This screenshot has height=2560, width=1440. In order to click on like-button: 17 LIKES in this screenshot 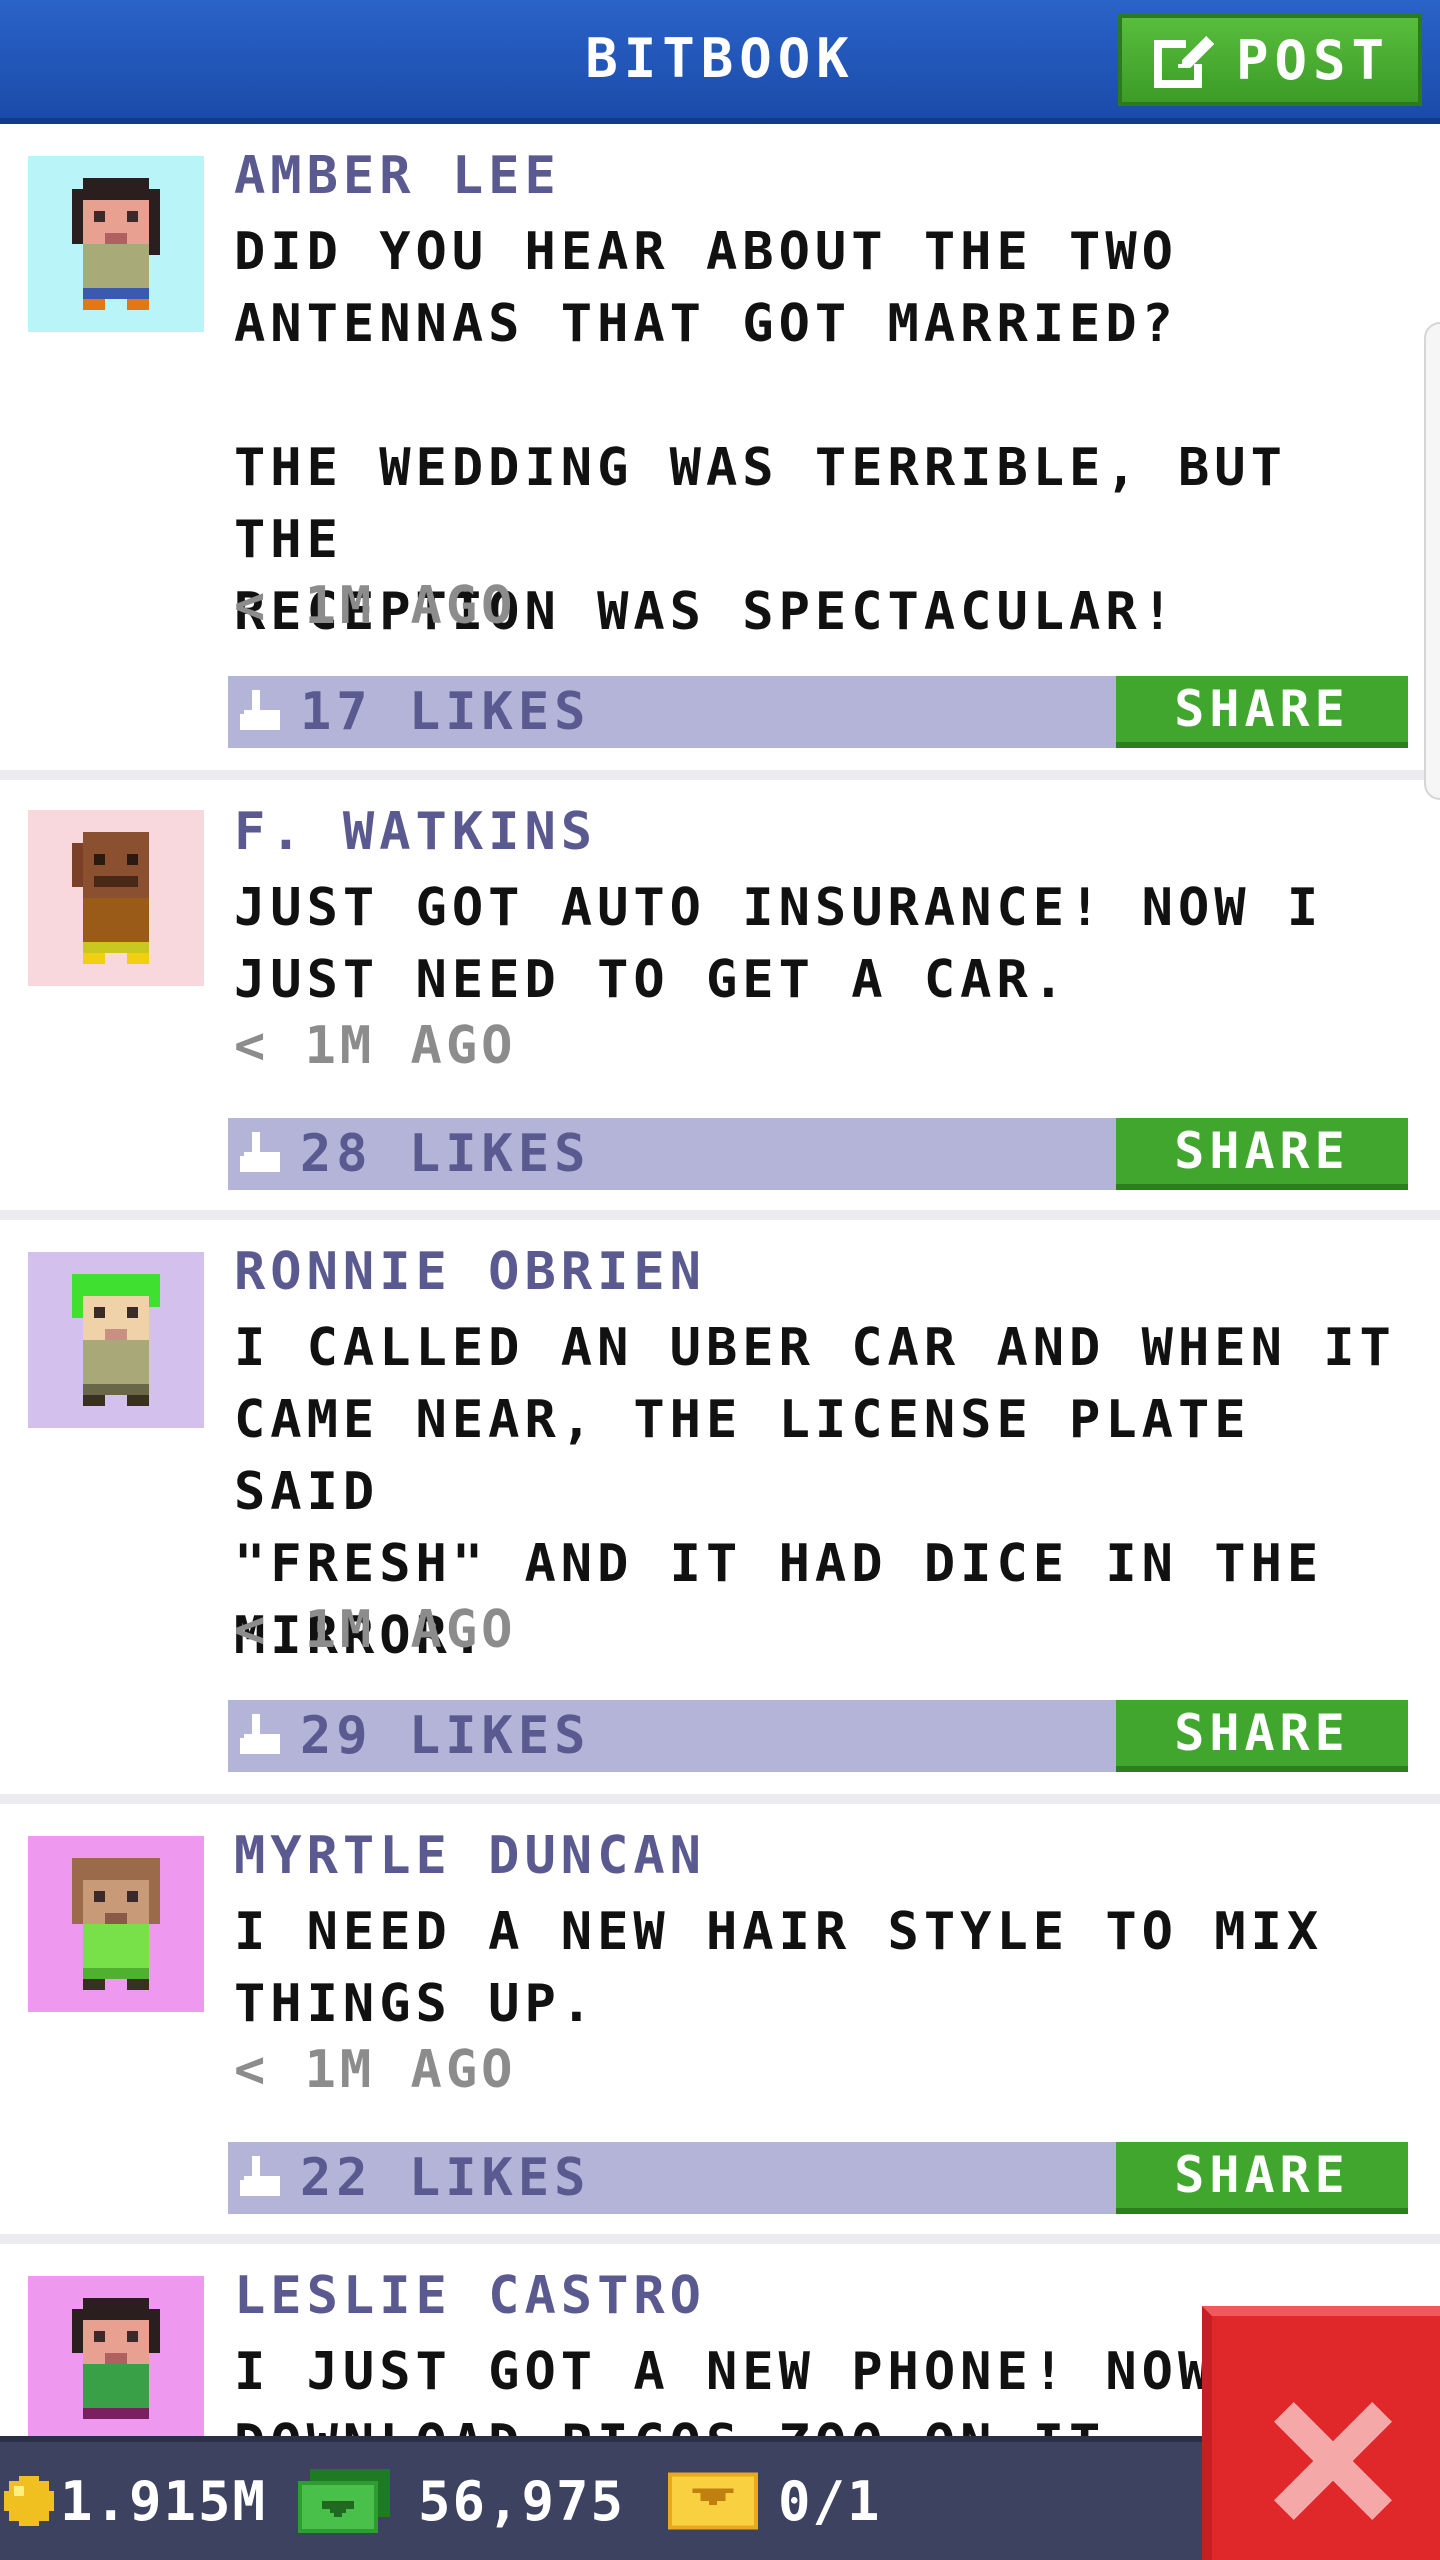, I will do `click(409, 712)`.